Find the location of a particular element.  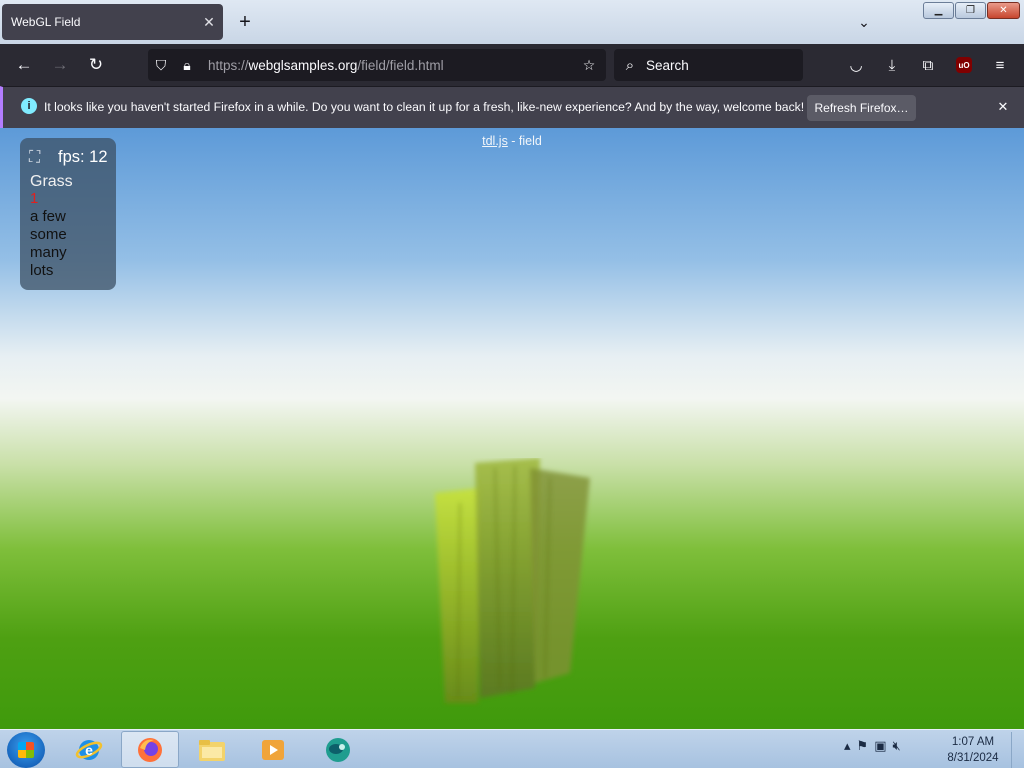

menu-icon: ≡ is located at coordinates (1000, 65).